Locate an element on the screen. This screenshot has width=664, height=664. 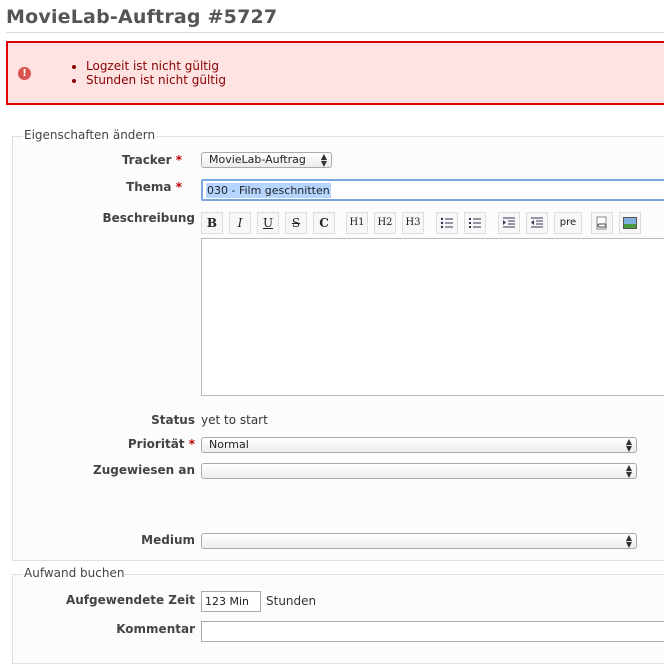
time-fieldset: Aufwand buchen is located at coordinates (338, 615).